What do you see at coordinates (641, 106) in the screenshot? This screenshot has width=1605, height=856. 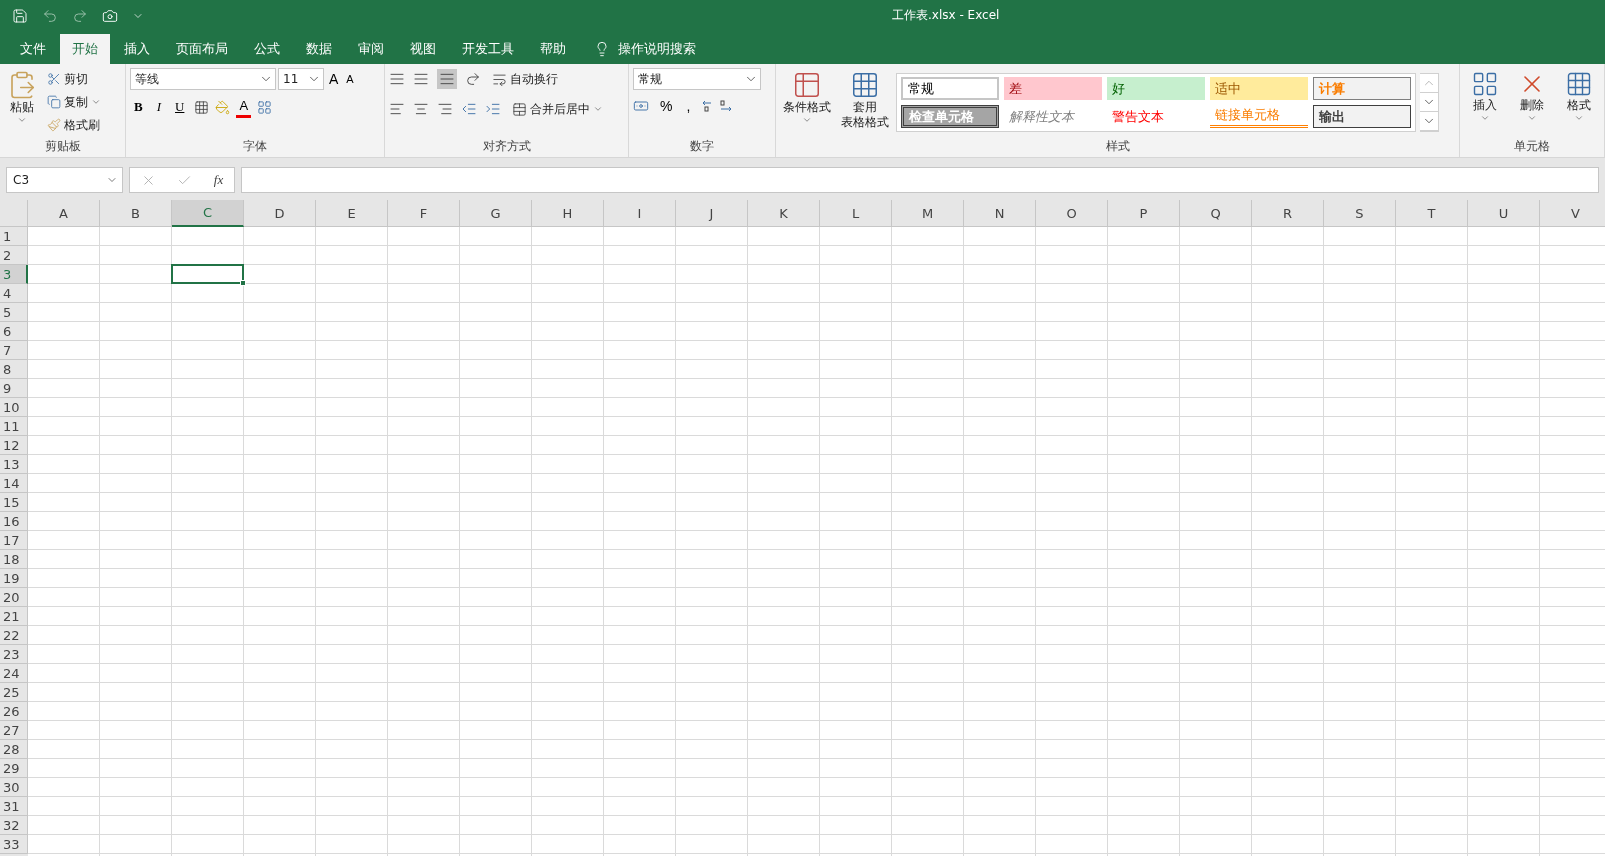 I see `banknote-icon` at bounding box center [641, 106].